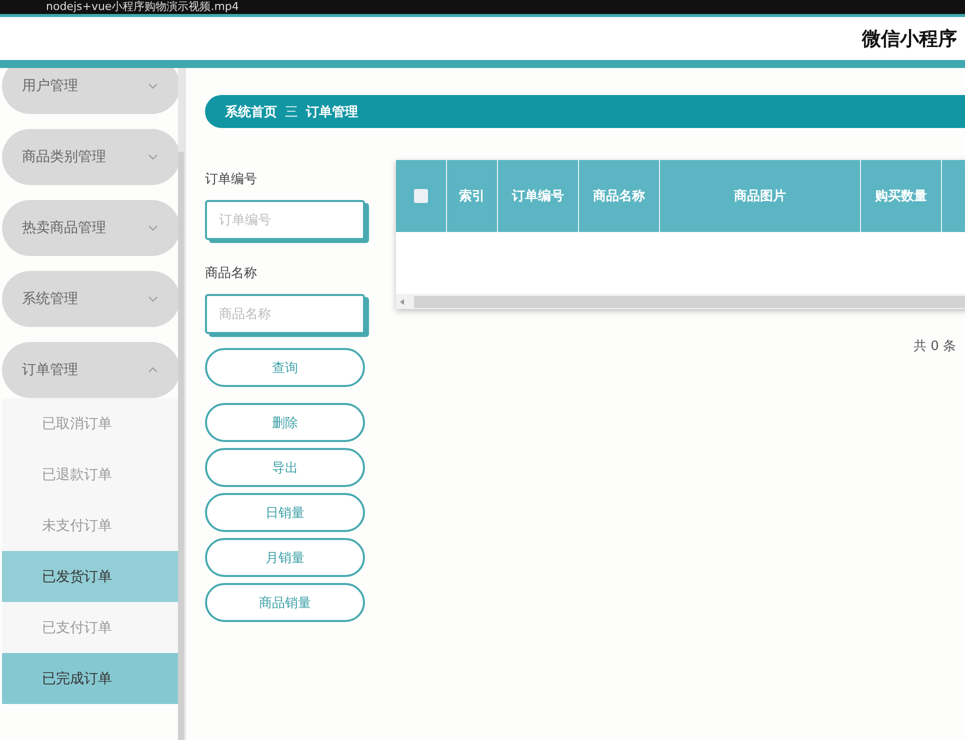 The height and width of the screenshot is (740, 965). What do you see at coordinates (231, 179) in the screenshot?
I see `field-label: 订单编号` at bounding box center [231, 179].